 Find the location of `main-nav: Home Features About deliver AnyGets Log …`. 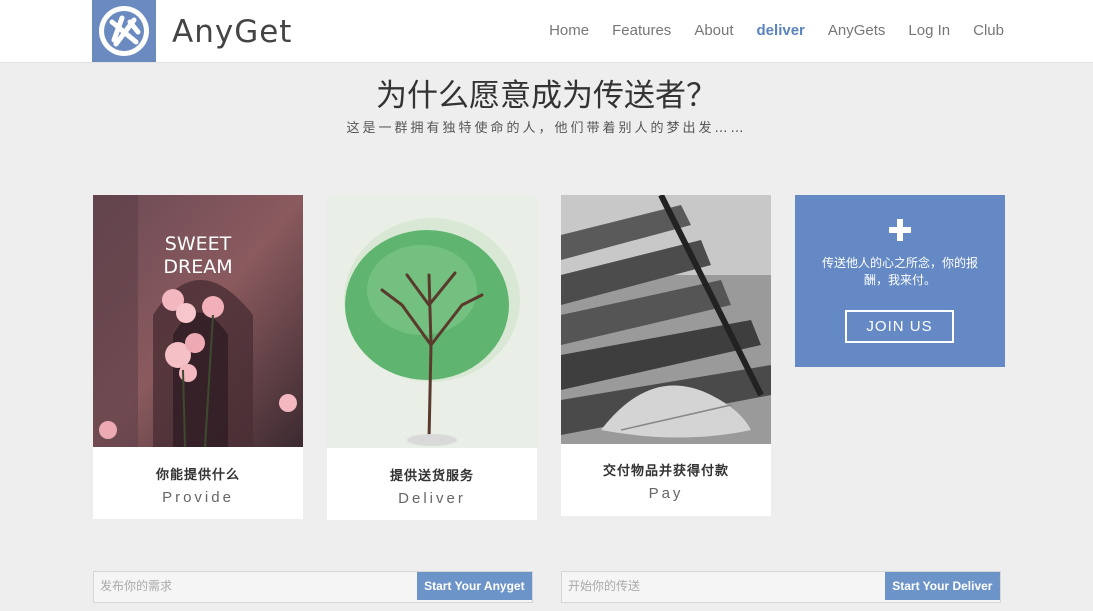

main-nav: Home Features About deliver AnyGets Log … is located at coordinates (765, 30).